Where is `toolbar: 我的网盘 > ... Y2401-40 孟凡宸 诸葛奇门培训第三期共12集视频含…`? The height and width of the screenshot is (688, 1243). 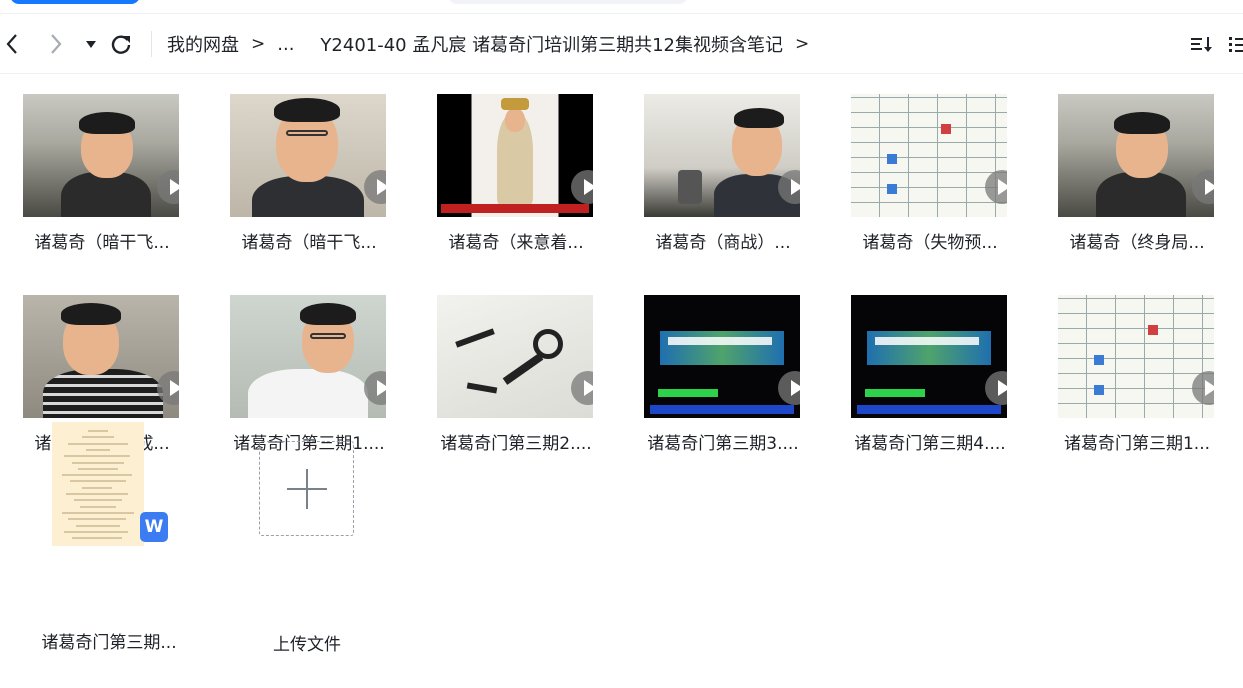 toolbar: 我的网盘 > ... Y2401-40 孟凡宸 诸葛奇门培训第三期共12集视频含… is located at coordinates (621, 44).